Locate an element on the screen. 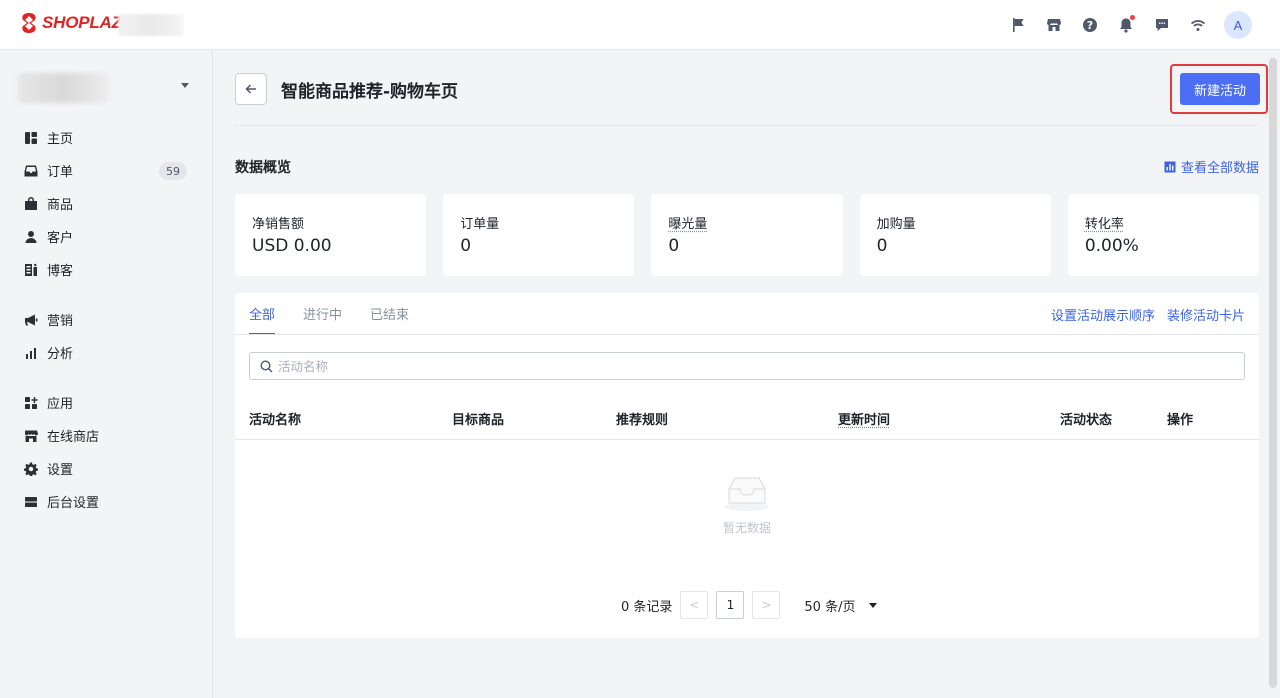 The height and width of the screenshot is (698, 1280). page-size-value: 50 条/页 is located at coordinates (830, 607).